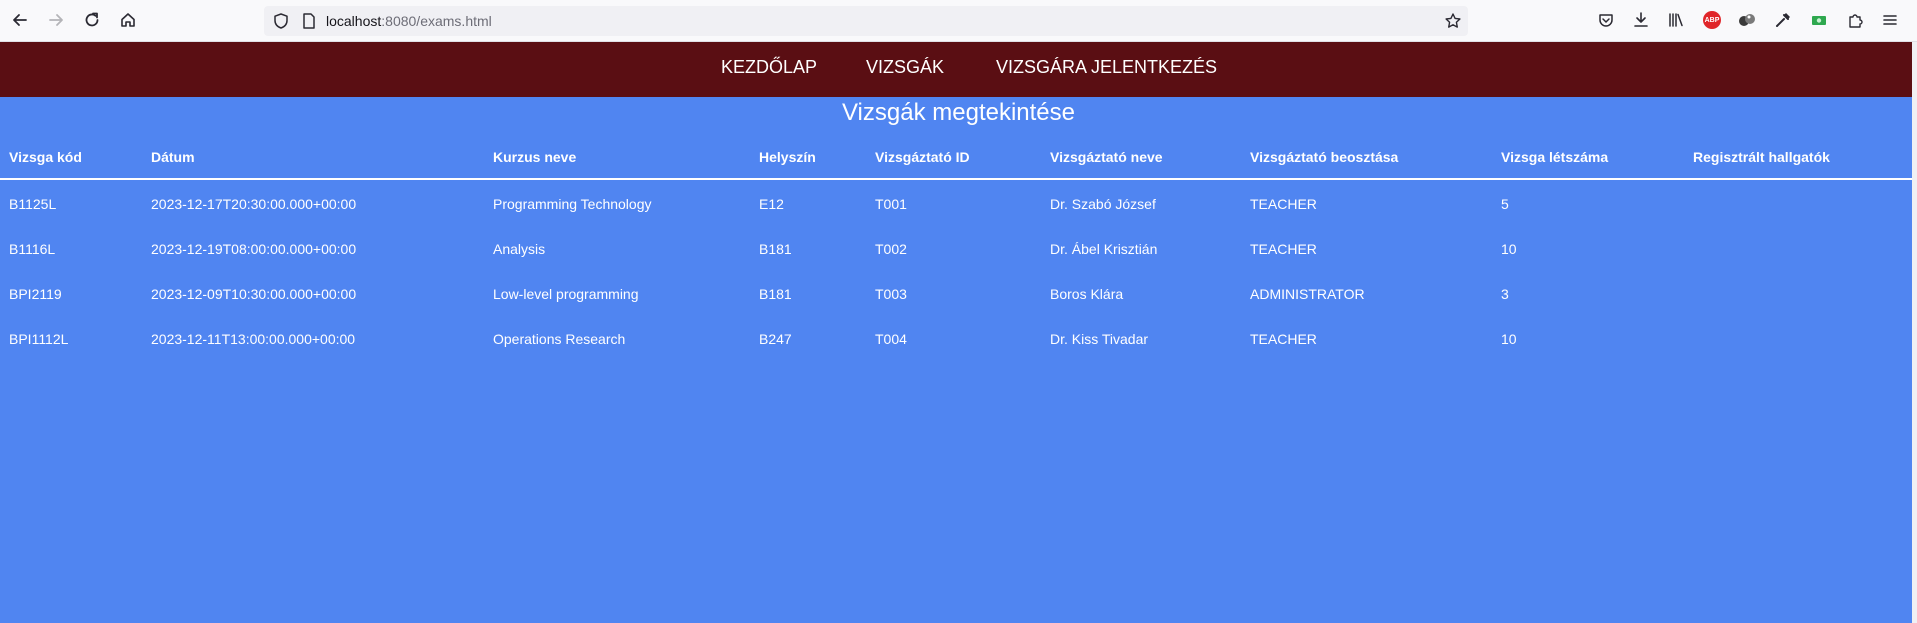  I want to click on library-icon, so click(1676, 20).